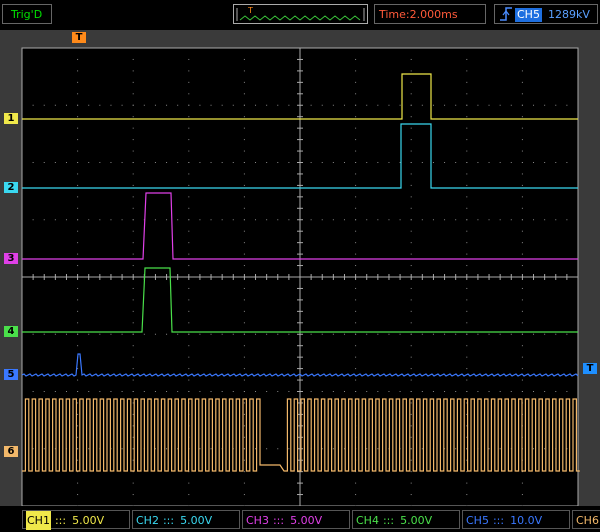  Describe the element at coordinates (11, 374) in the screenshot. I see `ch5-marker: 5` at that location.